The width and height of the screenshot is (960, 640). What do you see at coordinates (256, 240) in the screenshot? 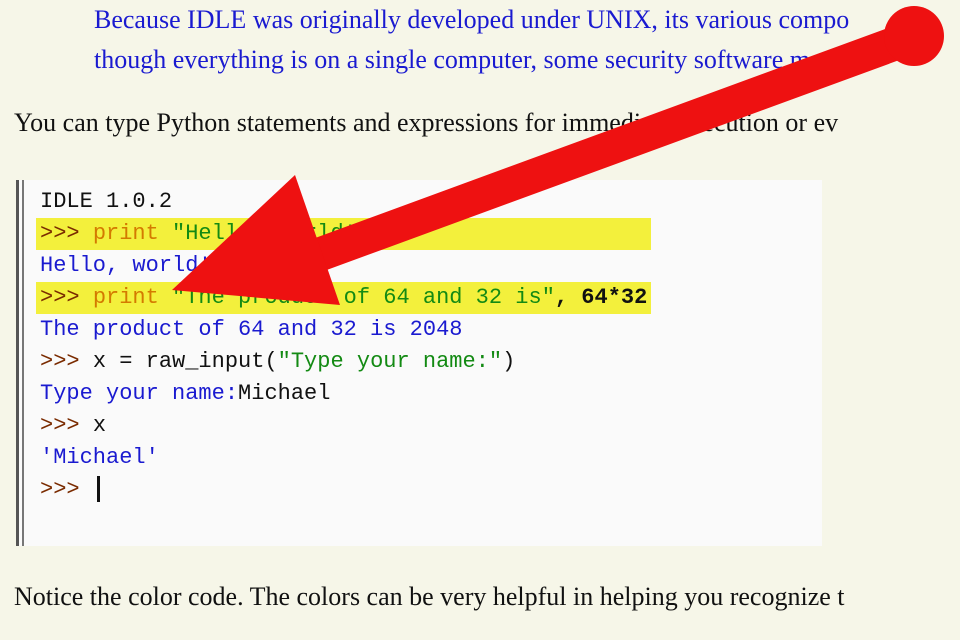
I see `arrow-head` at bounding box center [256, 240].